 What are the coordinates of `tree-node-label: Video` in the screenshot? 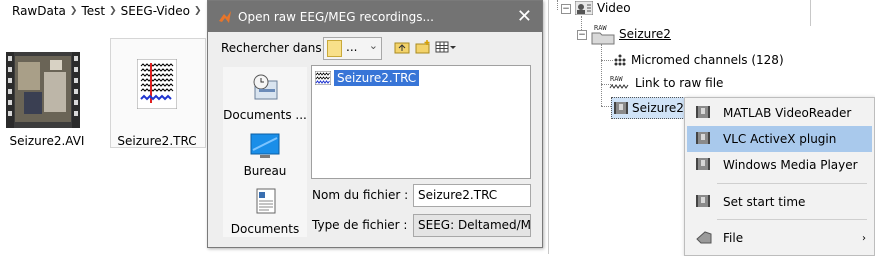 It's located at (614, 8).